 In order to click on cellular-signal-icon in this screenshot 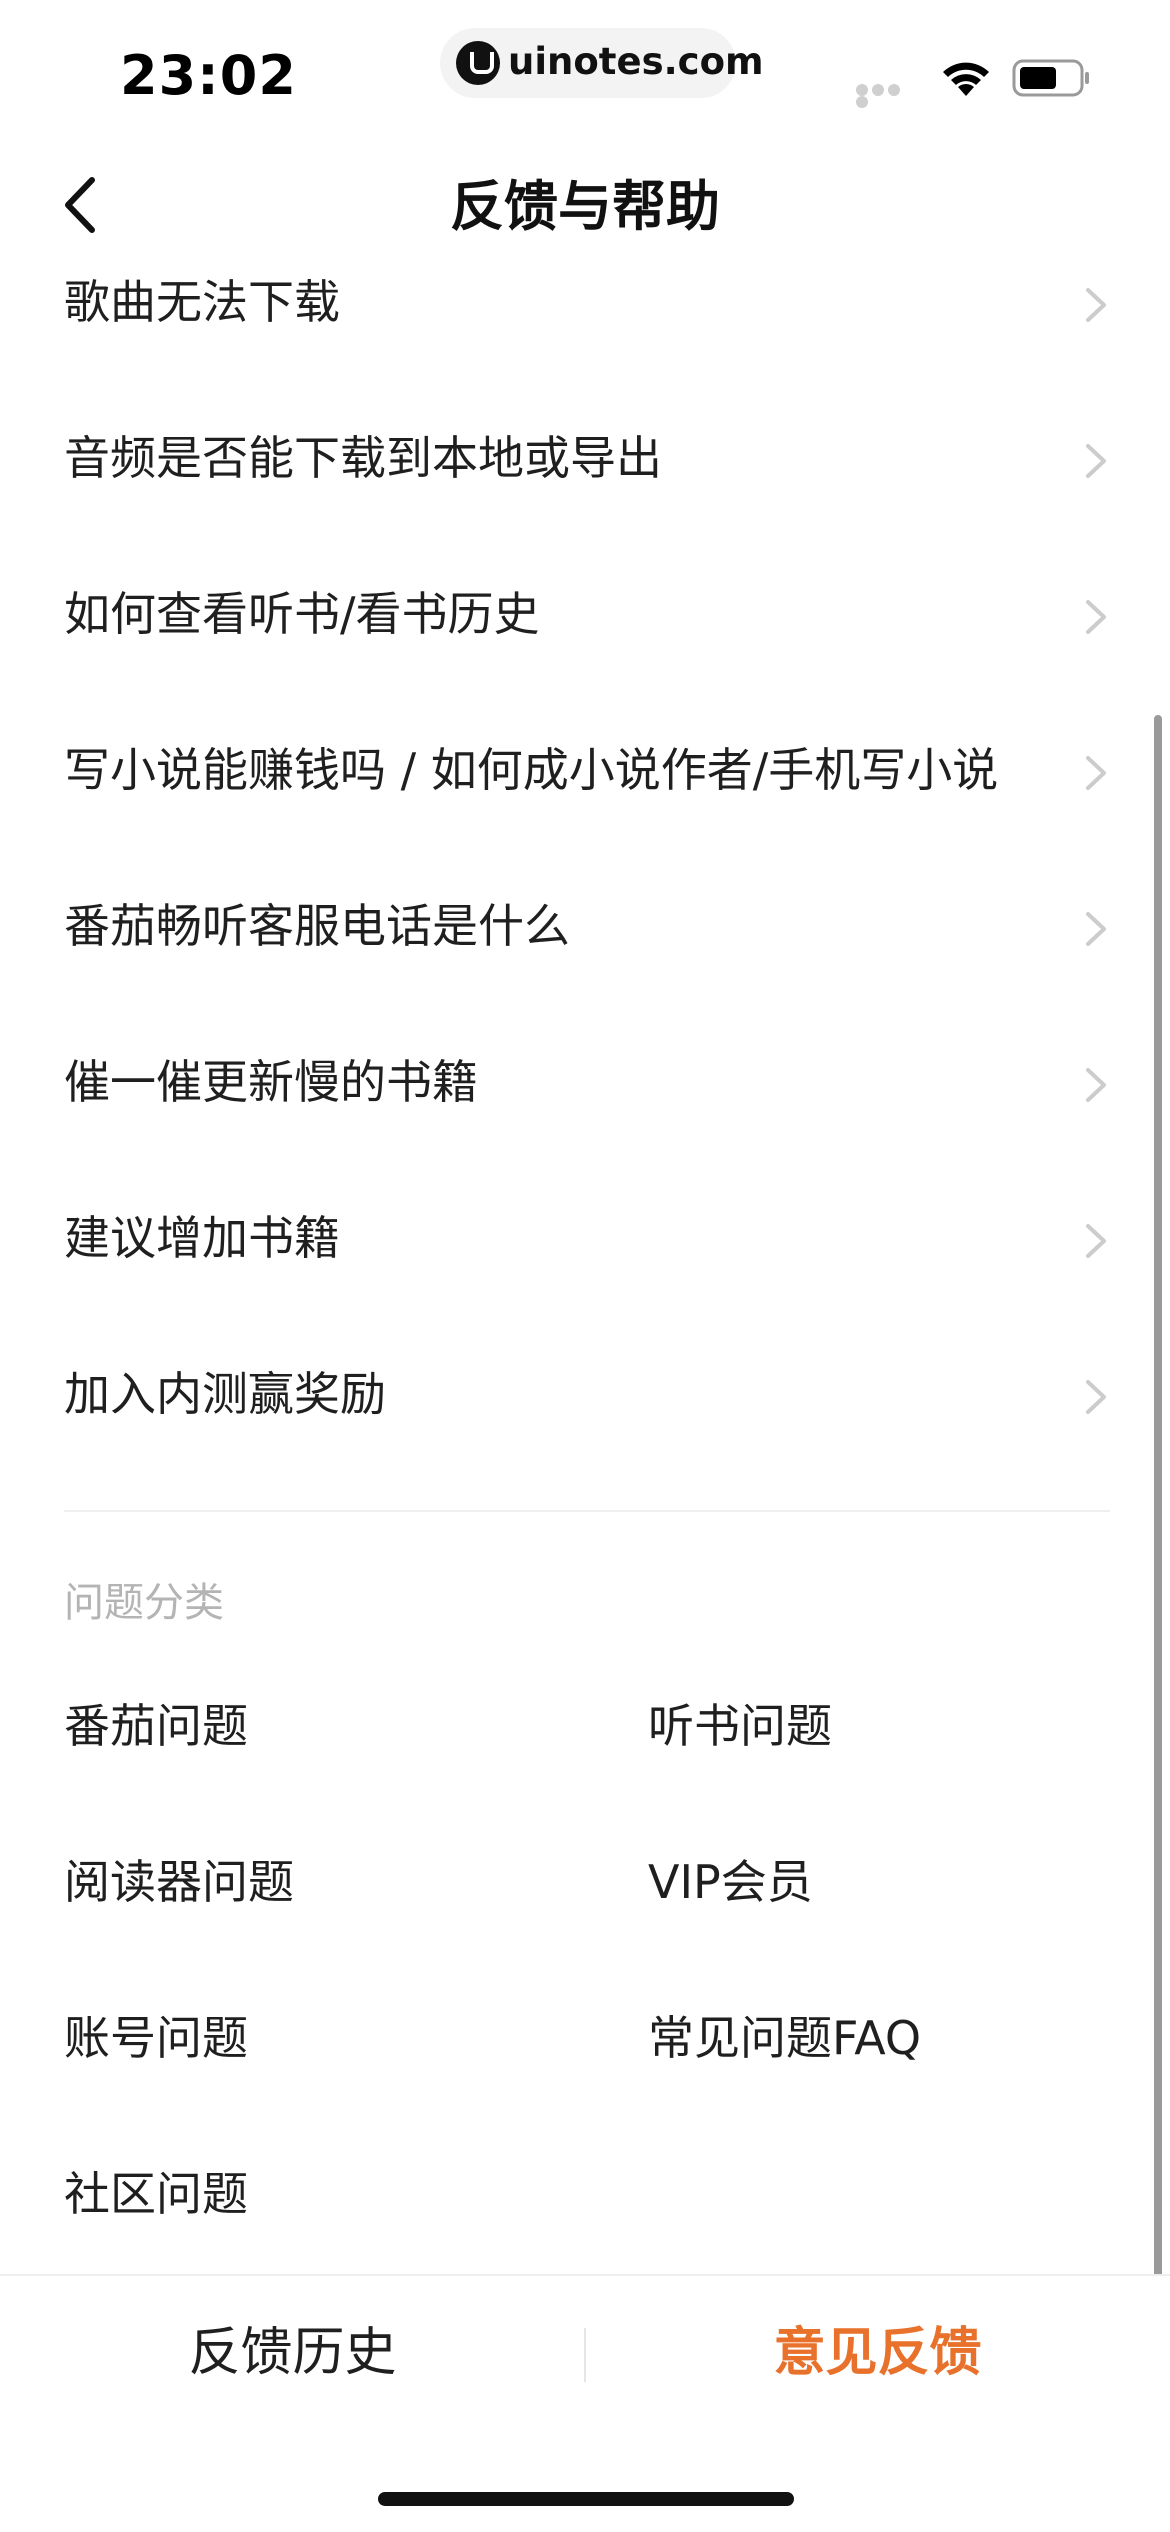, I will do `click(887, 96)`.